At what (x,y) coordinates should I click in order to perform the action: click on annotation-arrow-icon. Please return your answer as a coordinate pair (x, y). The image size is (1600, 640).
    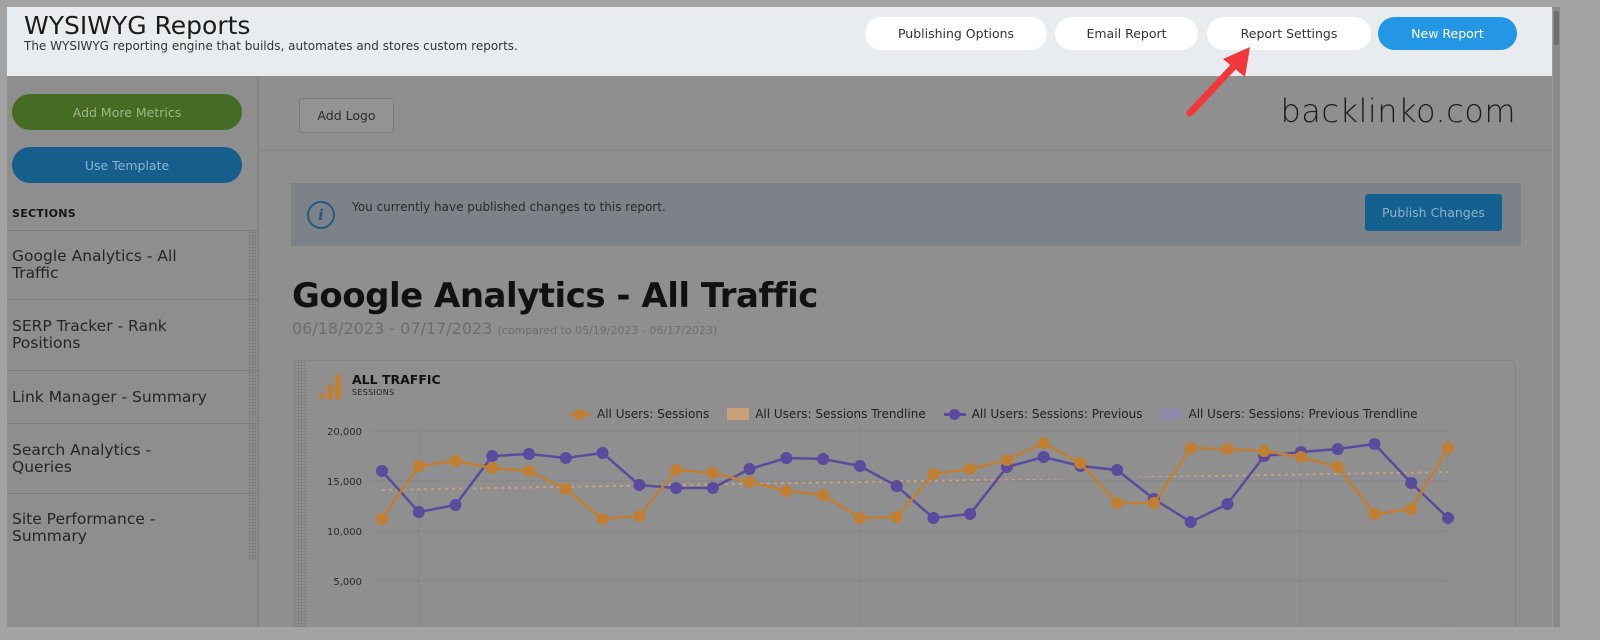
    Looking at the image, I should click on (1218, 82).